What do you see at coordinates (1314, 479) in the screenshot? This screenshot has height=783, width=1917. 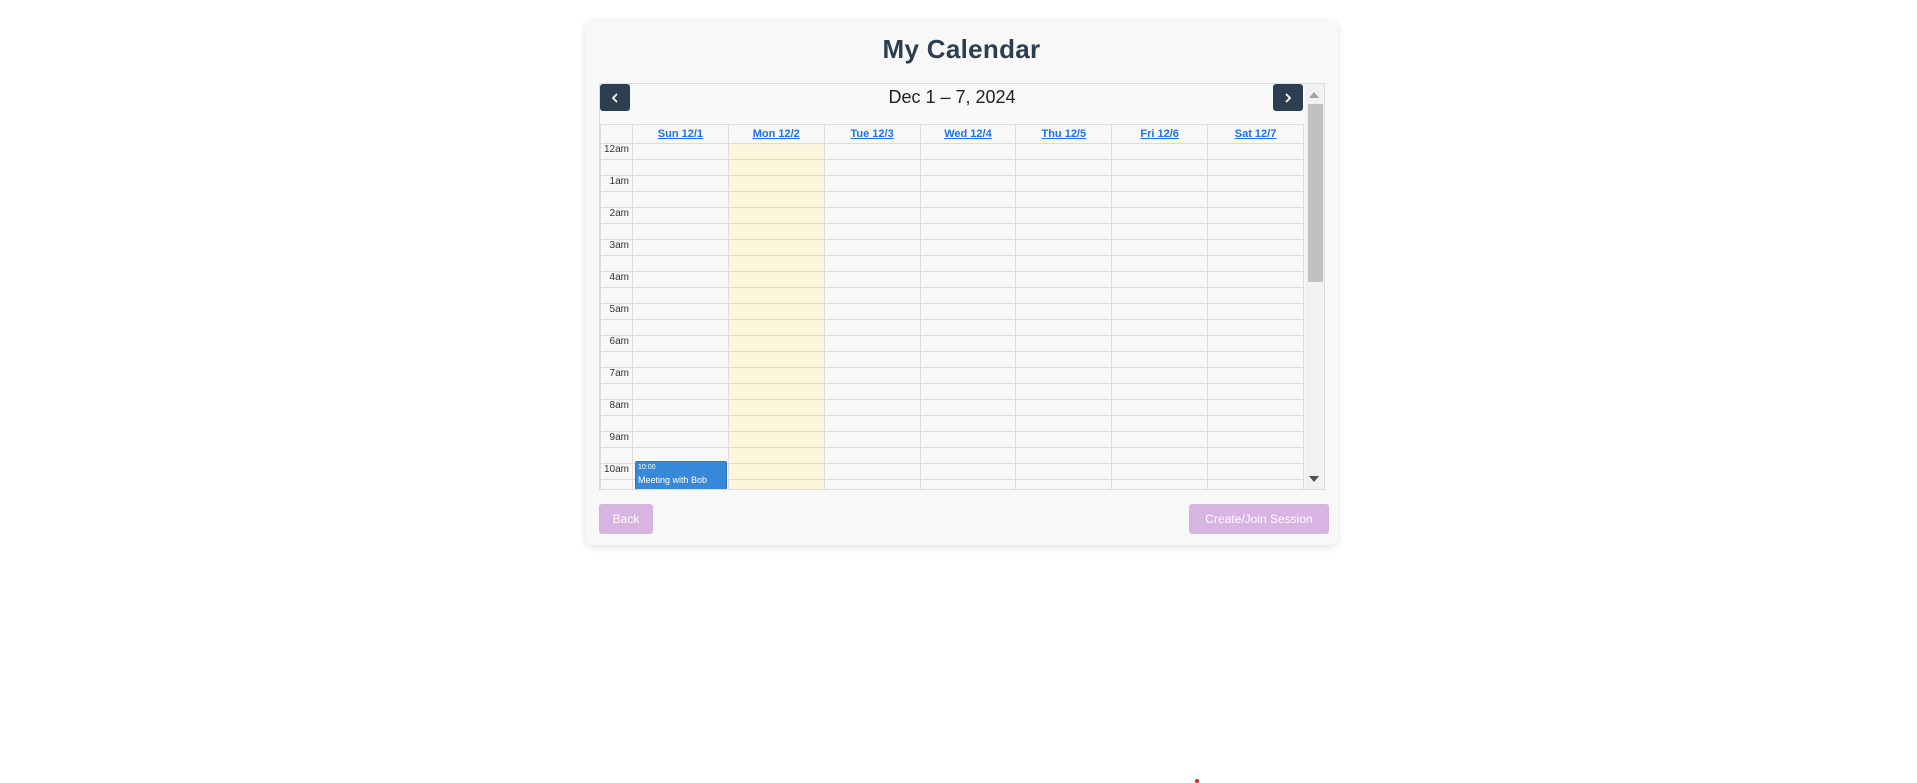 I see `scroll-down-arrow-icon` at bounding box center [1314, 479].